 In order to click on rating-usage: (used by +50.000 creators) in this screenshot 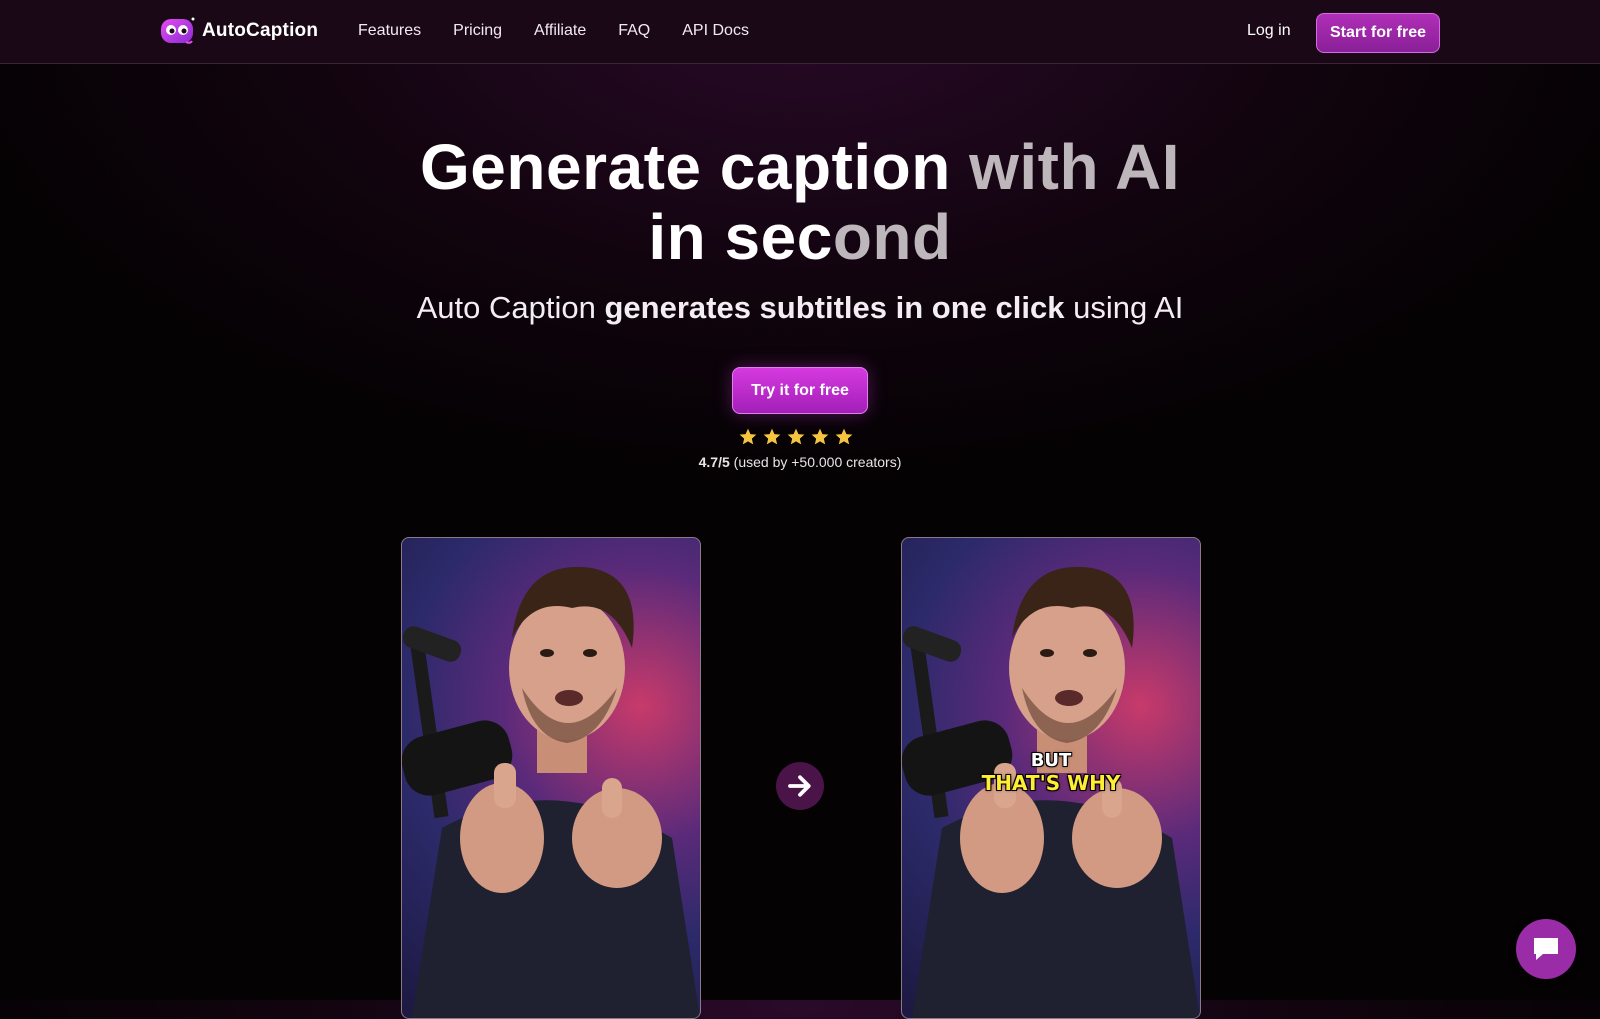, I will do `click(815, 462)`.